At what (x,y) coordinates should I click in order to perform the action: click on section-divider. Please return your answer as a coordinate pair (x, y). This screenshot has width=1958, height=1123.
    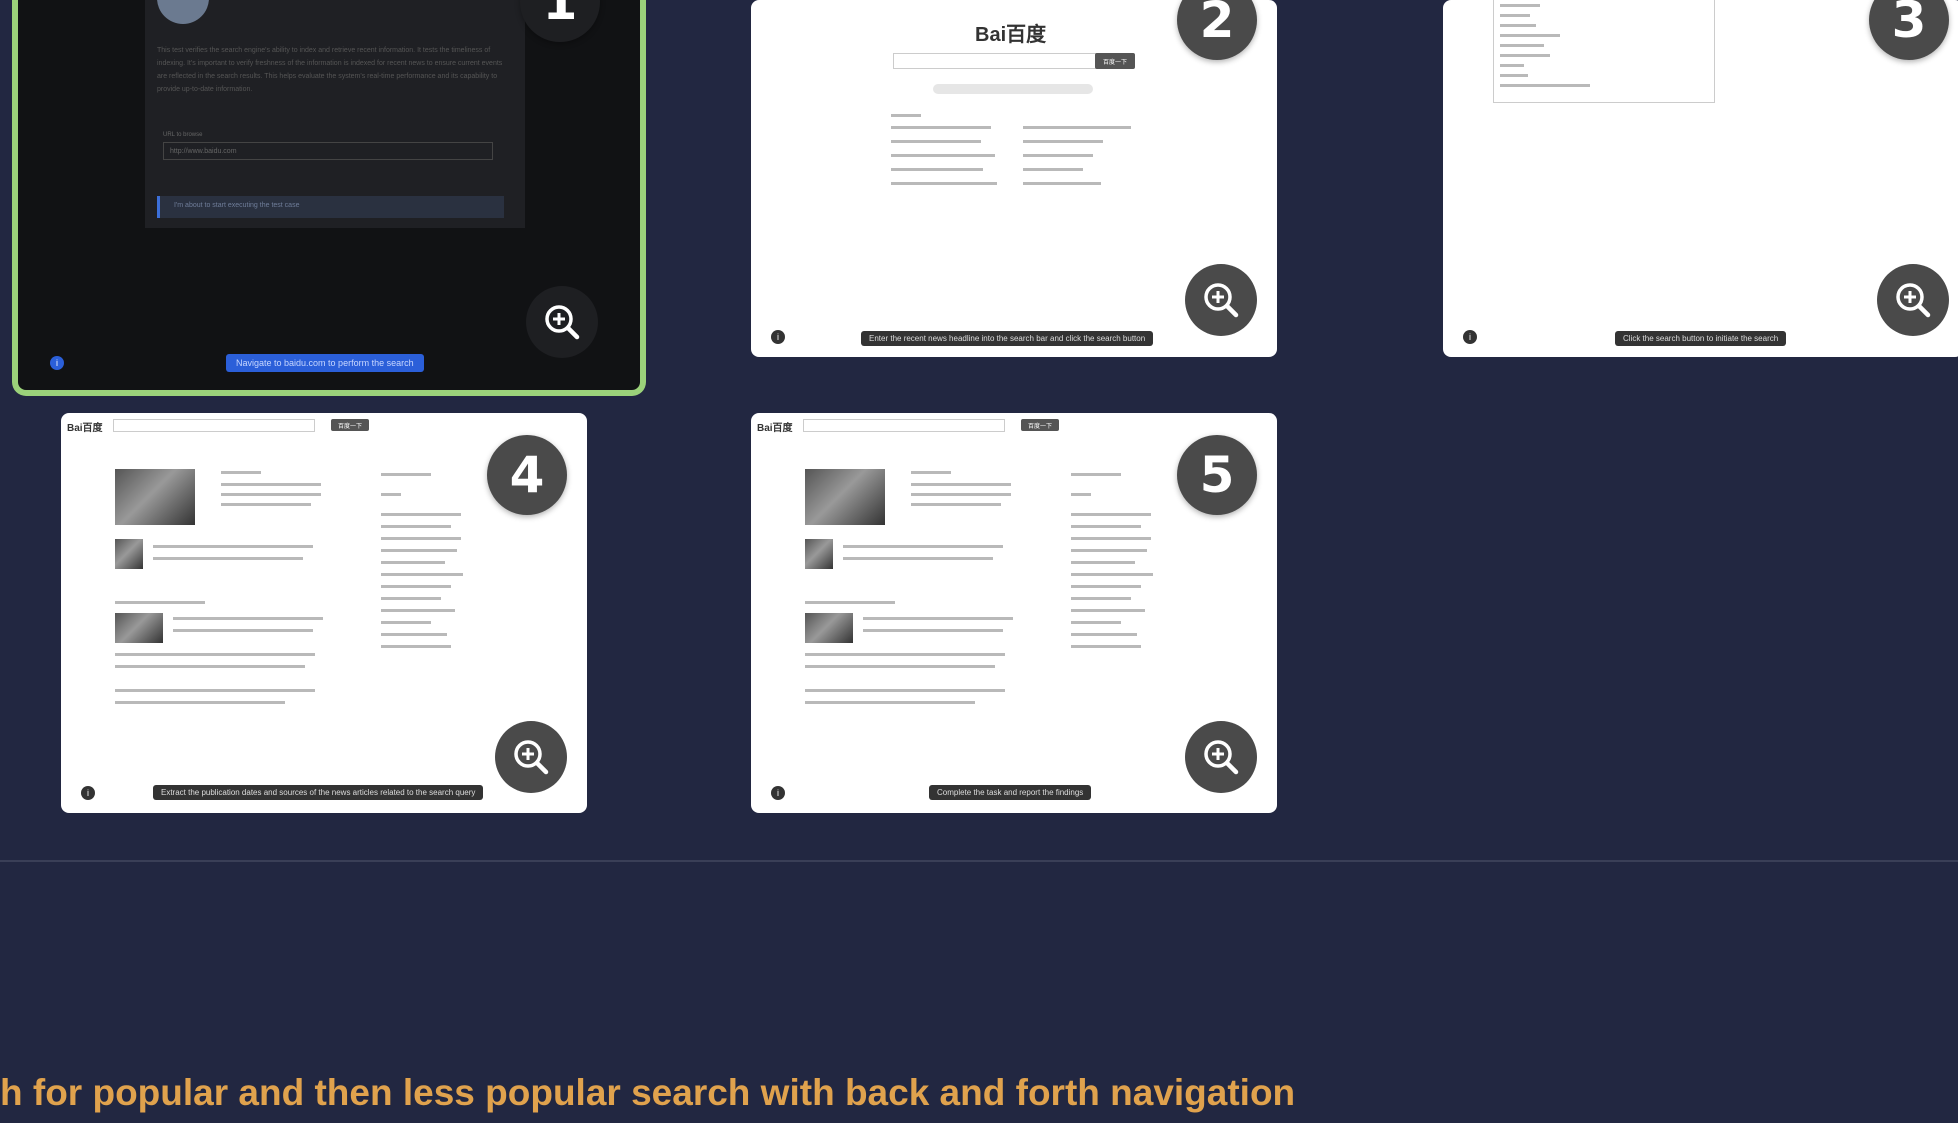
    Looking at the image, I should click on (979, 861).